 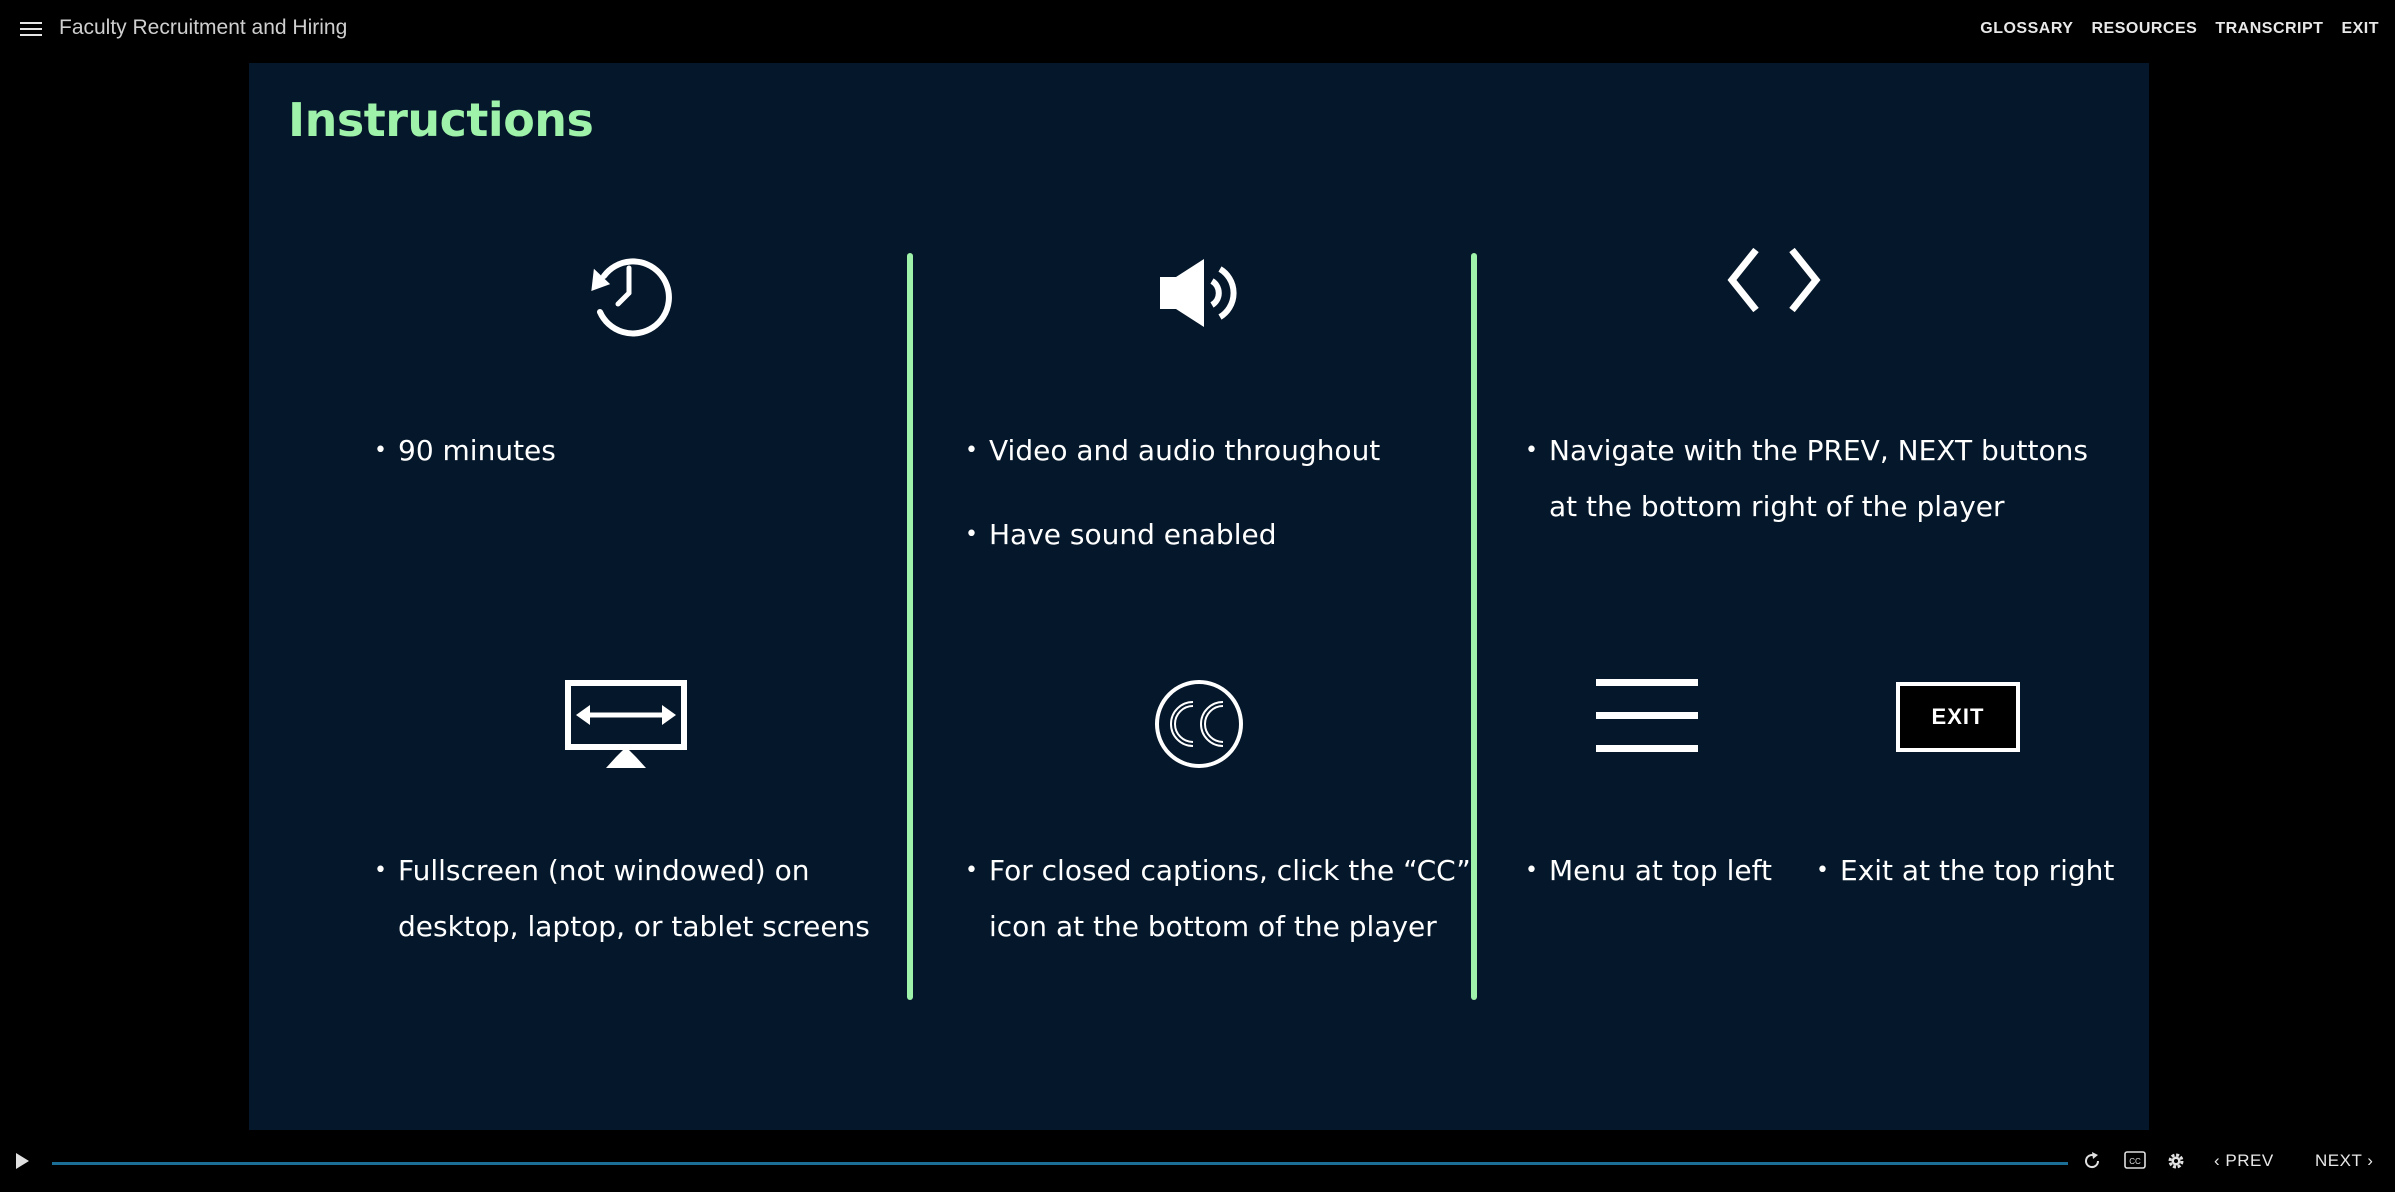 I want to click on chevron-left-icon: ‹, so click(x=2217, y=1160).